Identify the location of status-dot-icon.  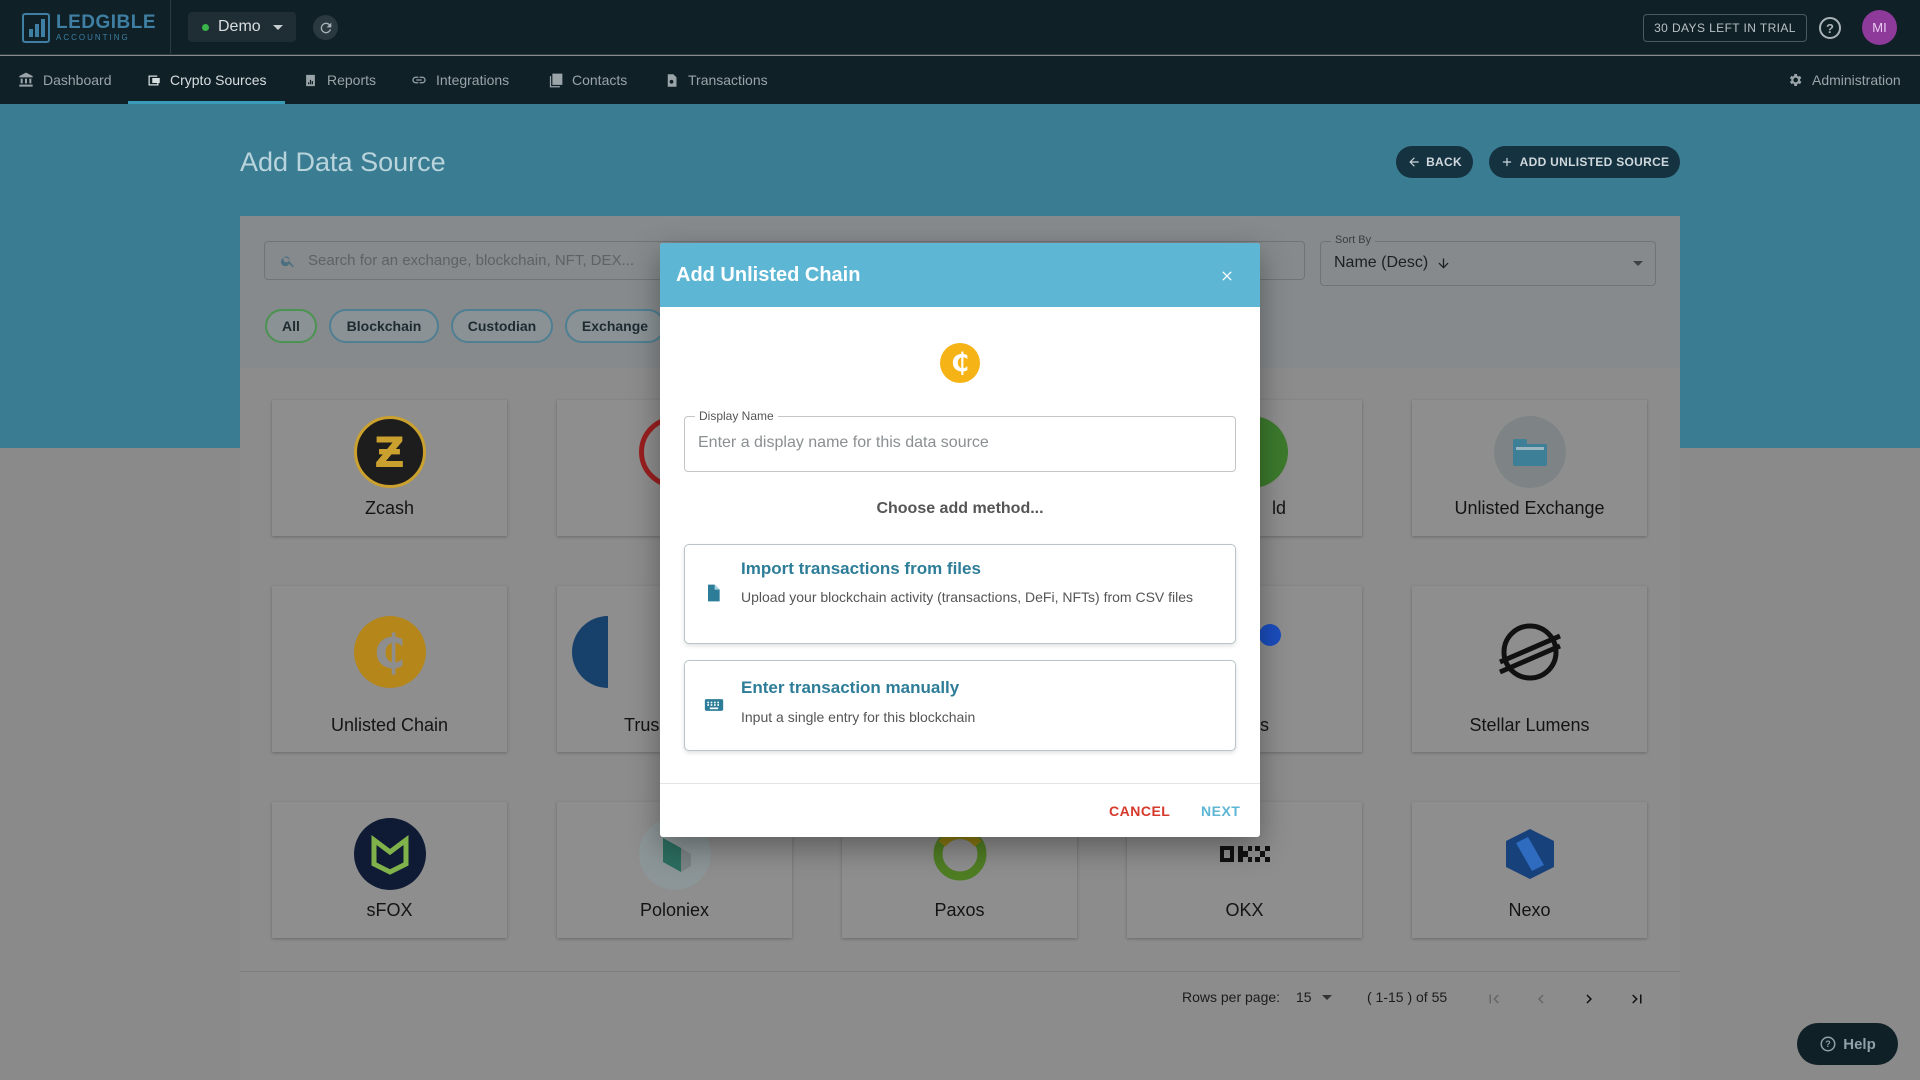
(205, 27).